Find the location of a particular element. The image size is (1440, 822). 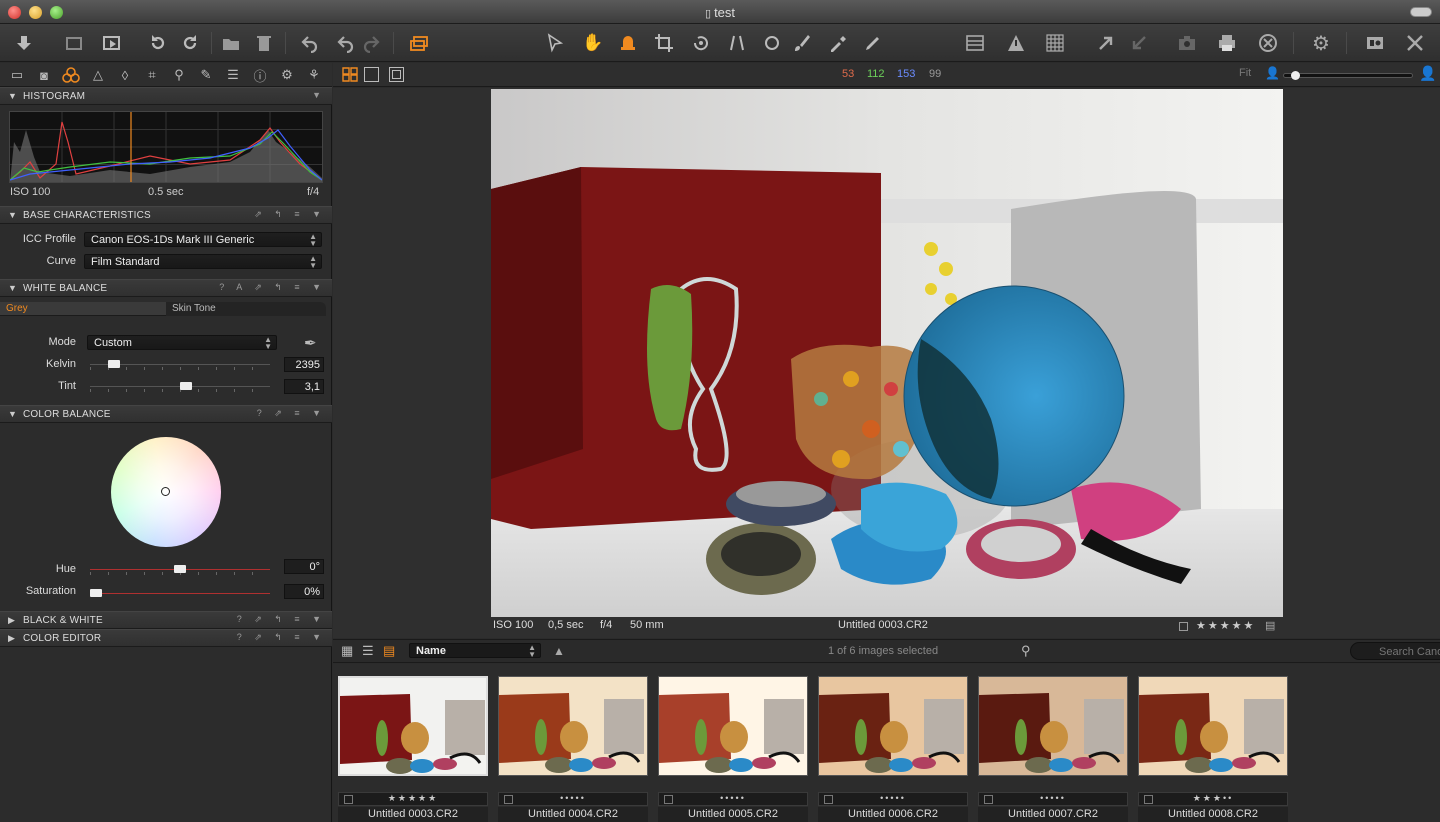

section-controls-icon: ? A ⇗ ↰ ≡ ▼ is located at coordinates (272, 287).